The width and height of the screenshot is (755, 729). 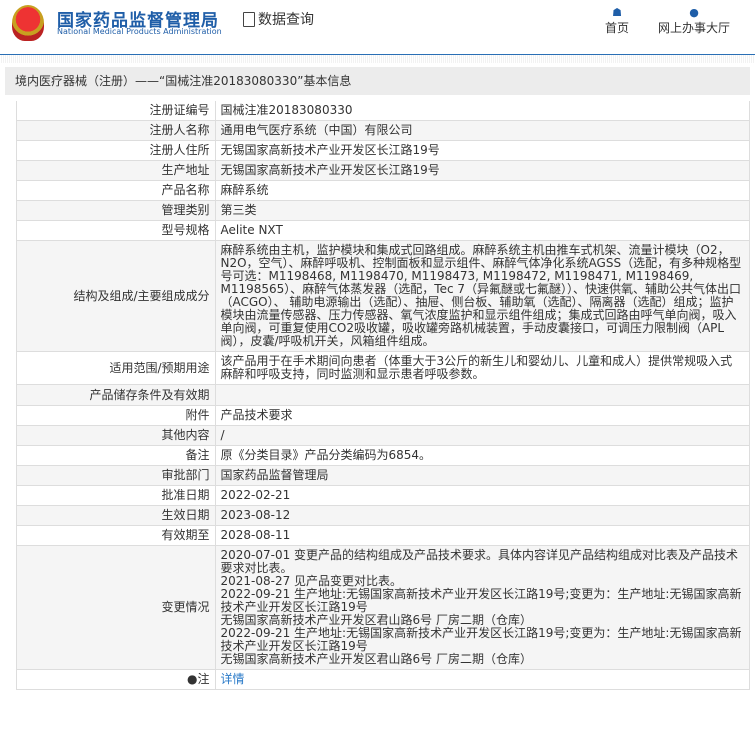 I want to click on field-value: 2023-08-12, so click(x=482, y=515).